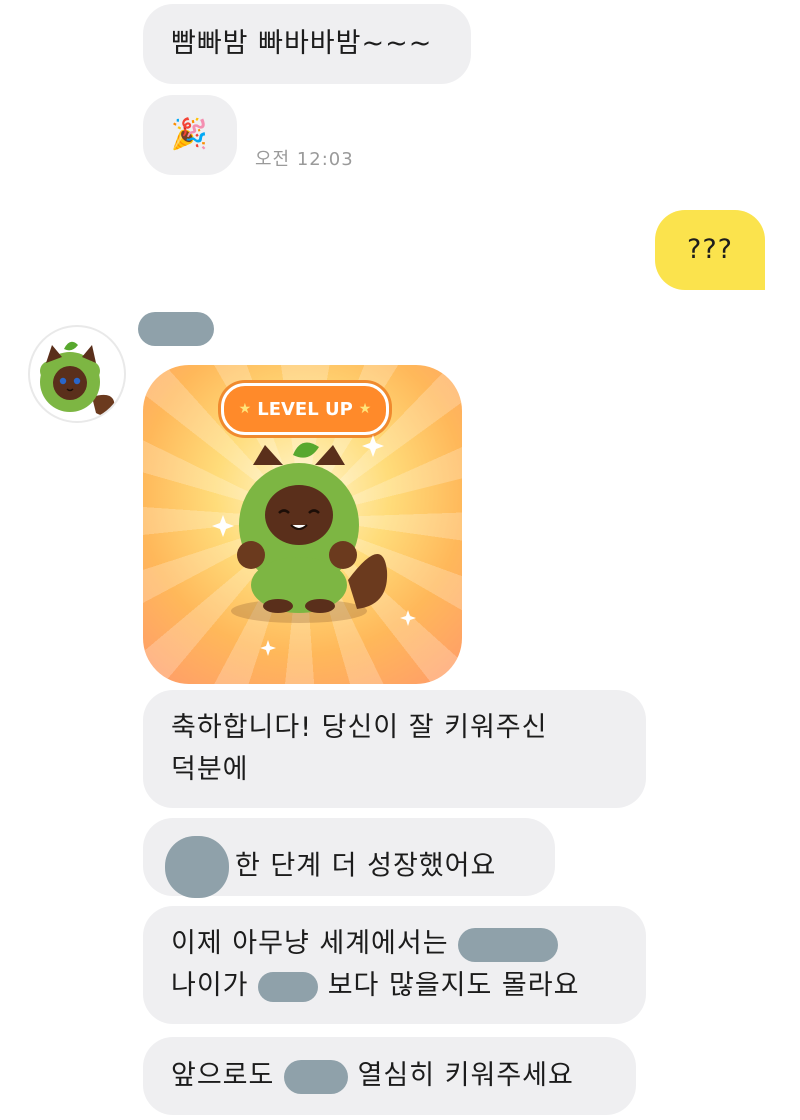  What do you see at coordinates (210, 985) in the screenshot?
I see `message-text: 나이가` at bounding box center [210, 985].